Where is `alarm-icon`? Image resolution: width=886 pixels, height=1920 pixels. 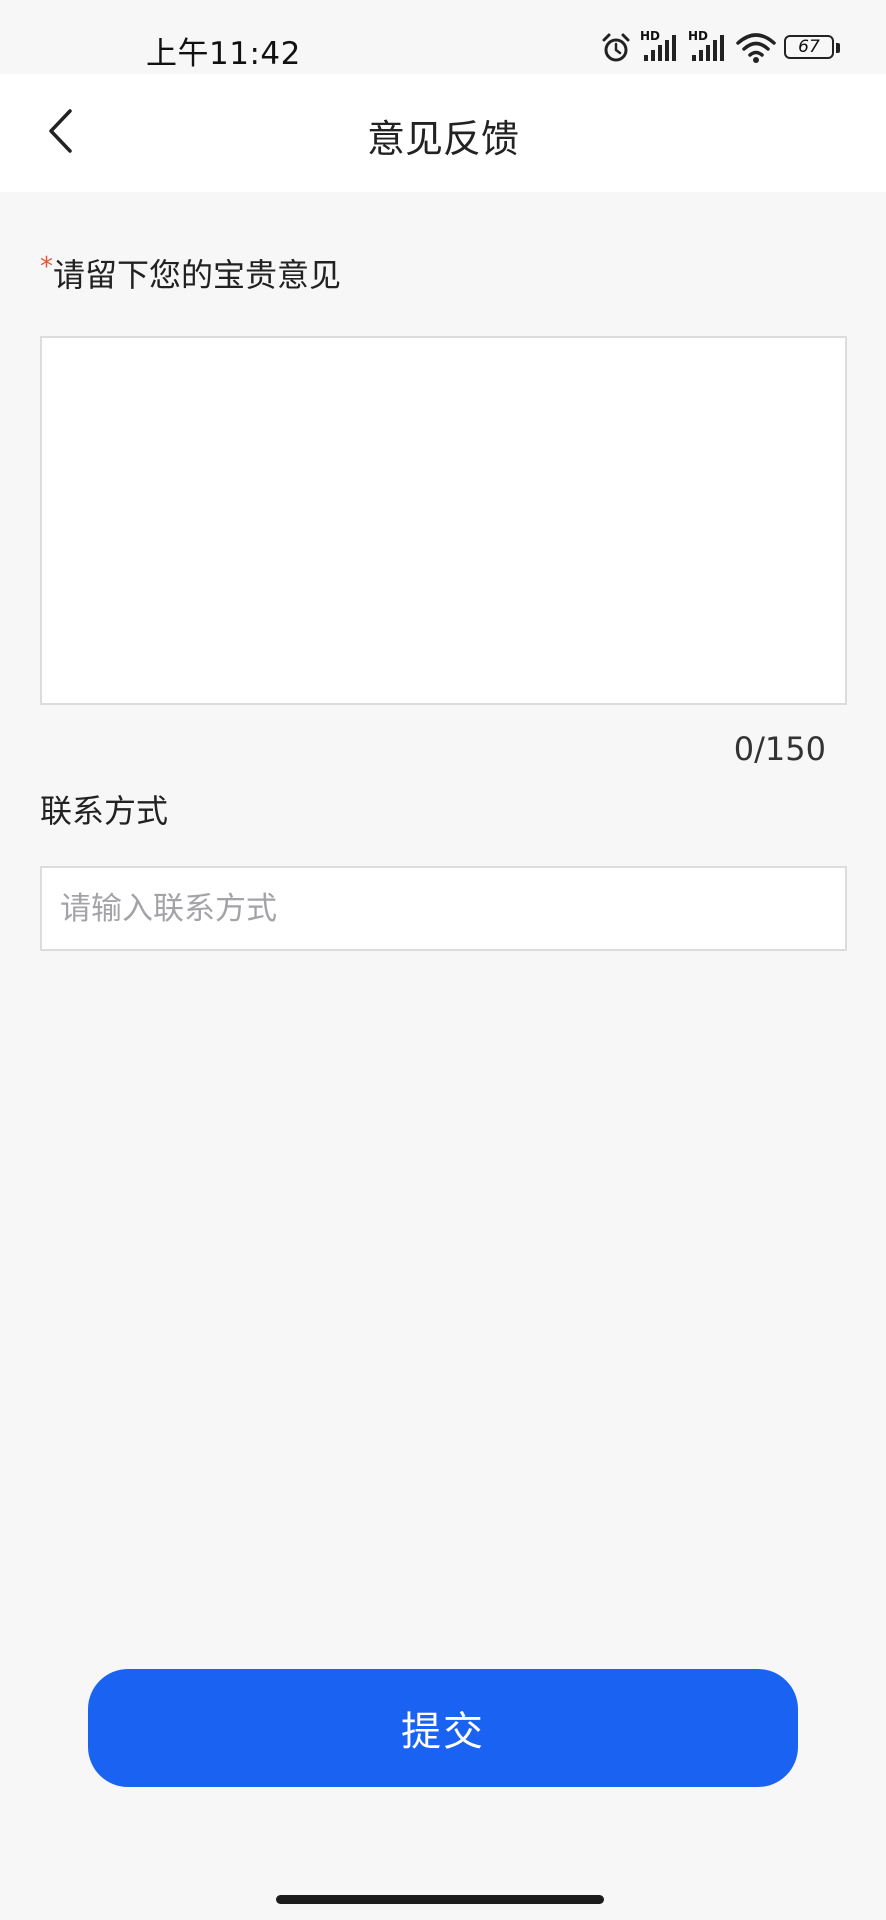
alarm-icon is located at coordinates (616, 48).